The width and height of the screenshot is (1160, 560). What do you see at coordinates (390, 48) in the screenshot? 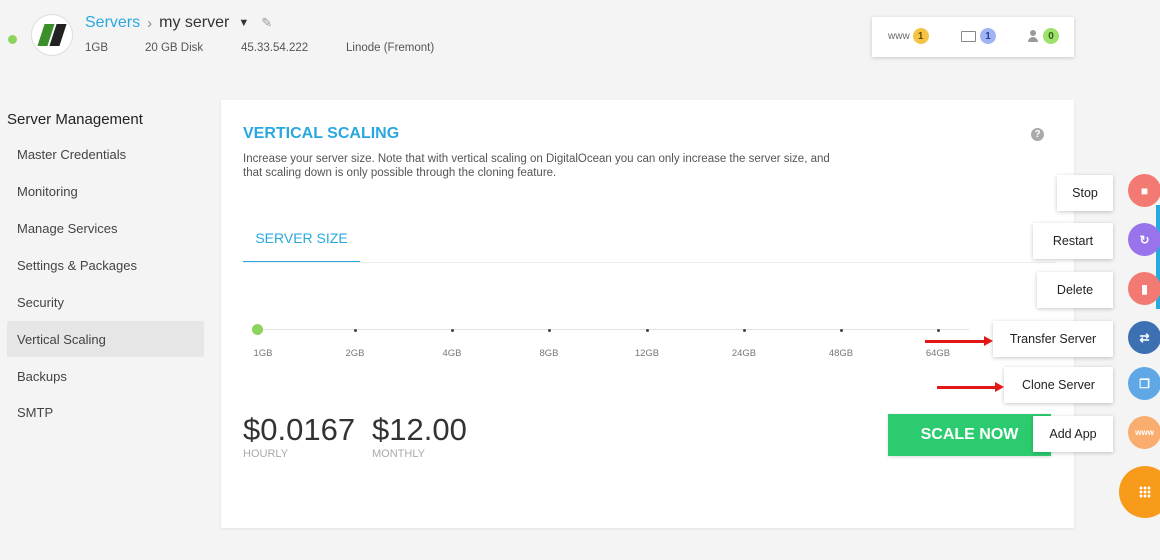
I see `server-provider: Linode (Fremont)` at bounding box center [390, 48].